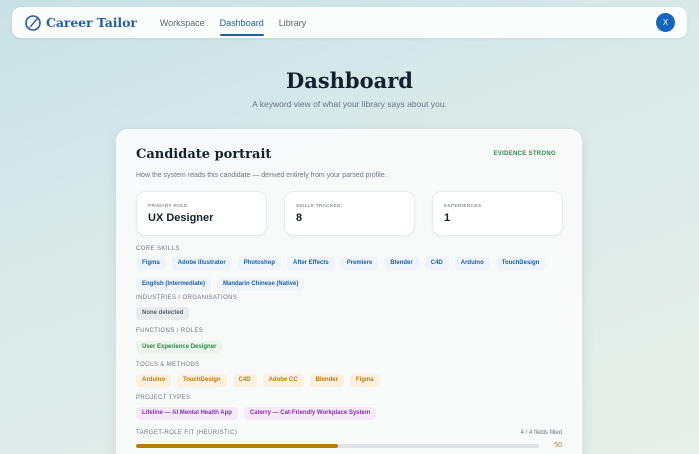  What do you see at coordinates (463, 206) in the screenshot?
I see `stat-label: EXPERIENCES` at bounding box center [463, 206].